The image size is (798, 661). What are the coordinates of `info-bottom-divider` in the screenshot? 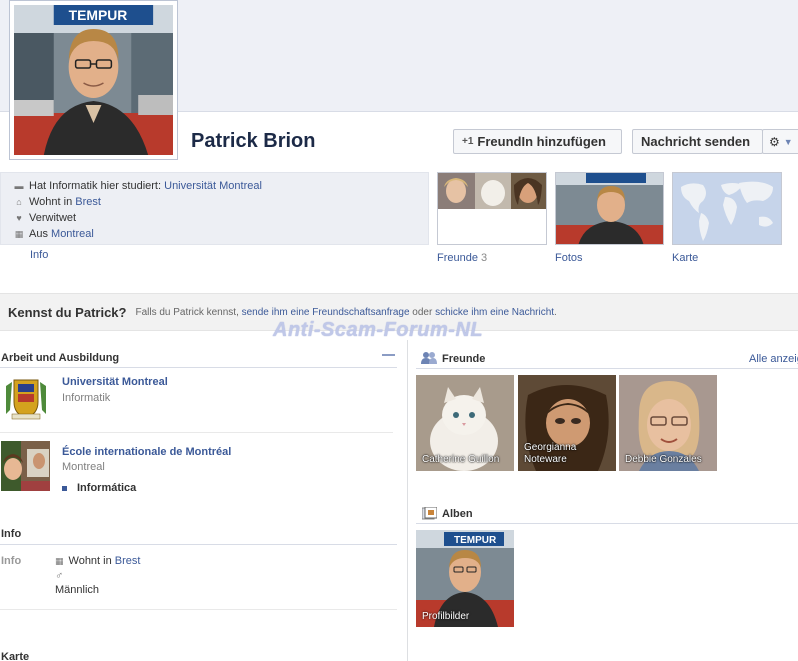 It's located at (198, 609).